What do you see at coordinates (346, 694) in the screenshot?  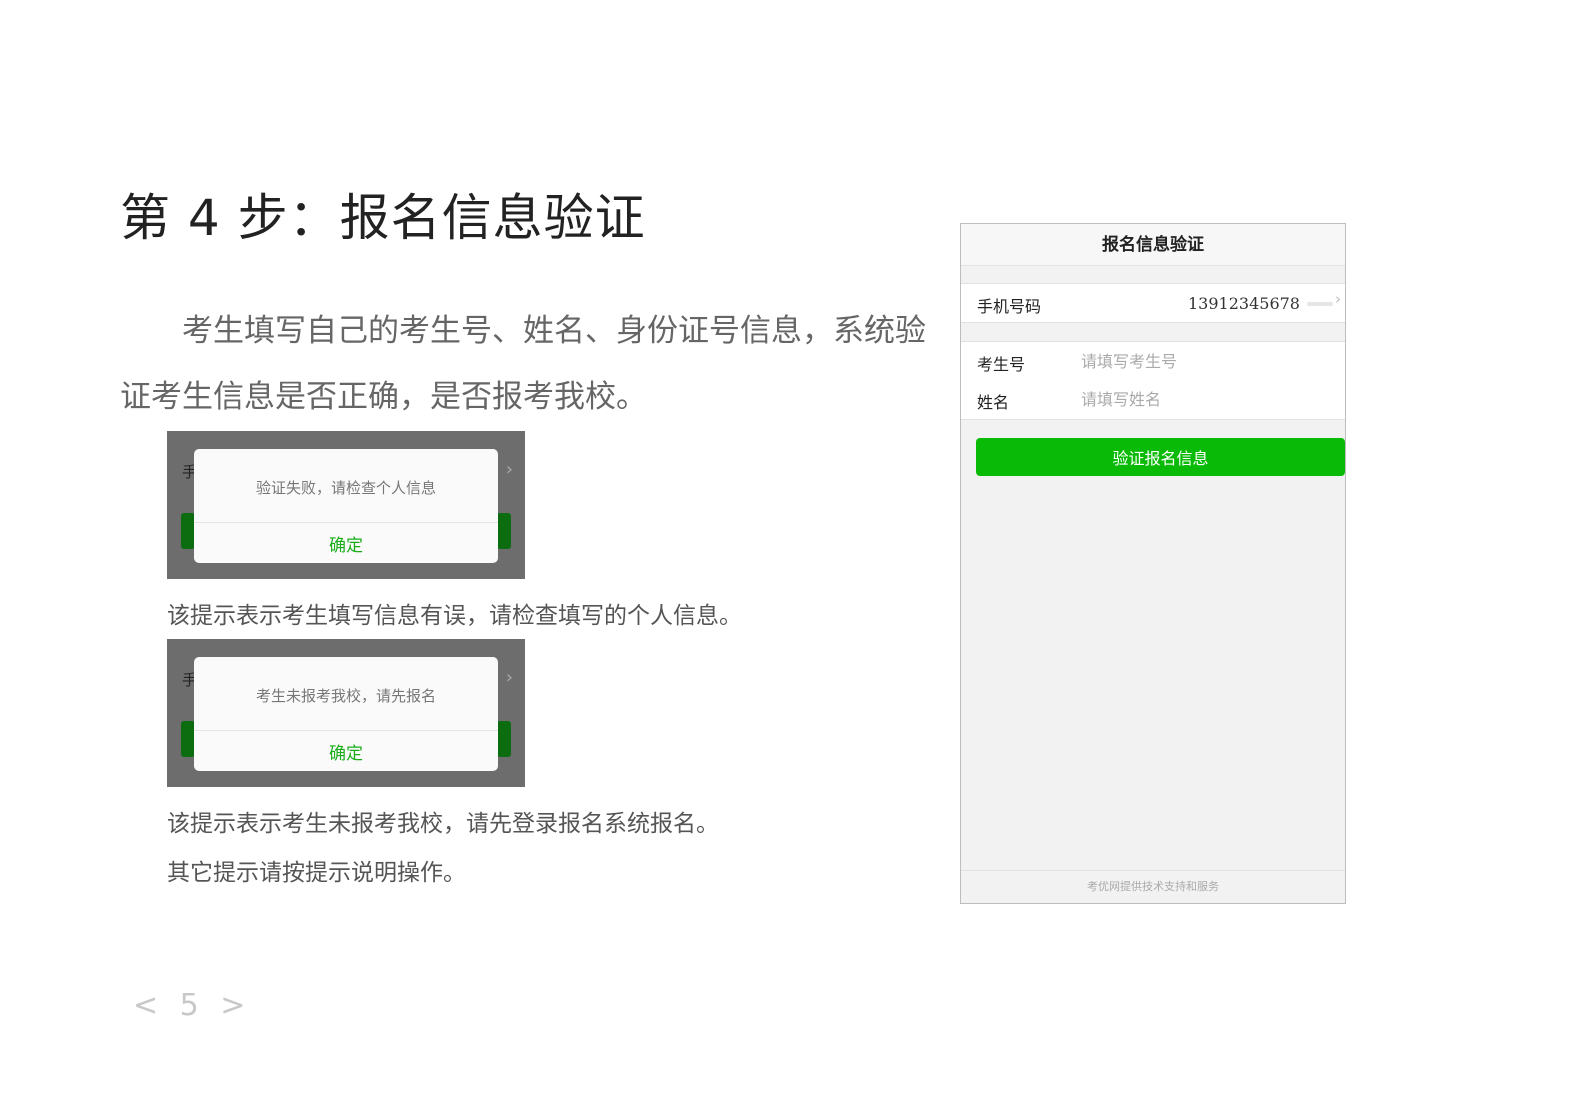 I see `alert-message: 考生未报考我校，请先报名` at bounding box center [346, 694].